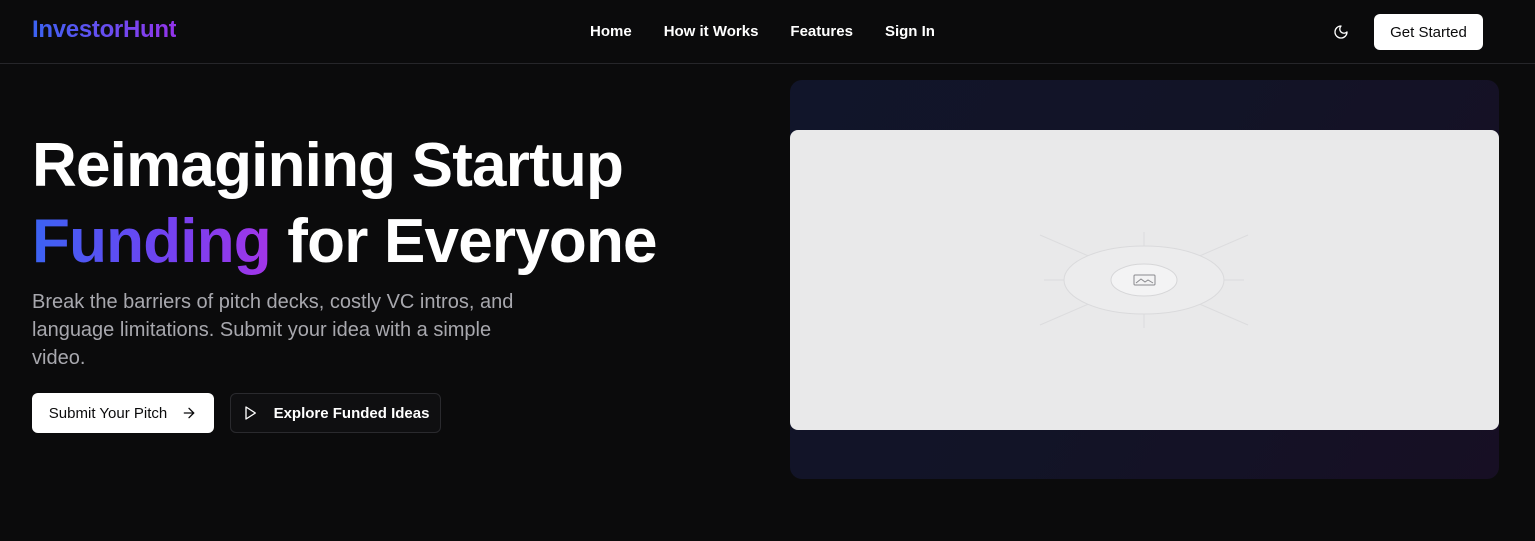  I want to click on nav-features: Features, so click(821, 32).